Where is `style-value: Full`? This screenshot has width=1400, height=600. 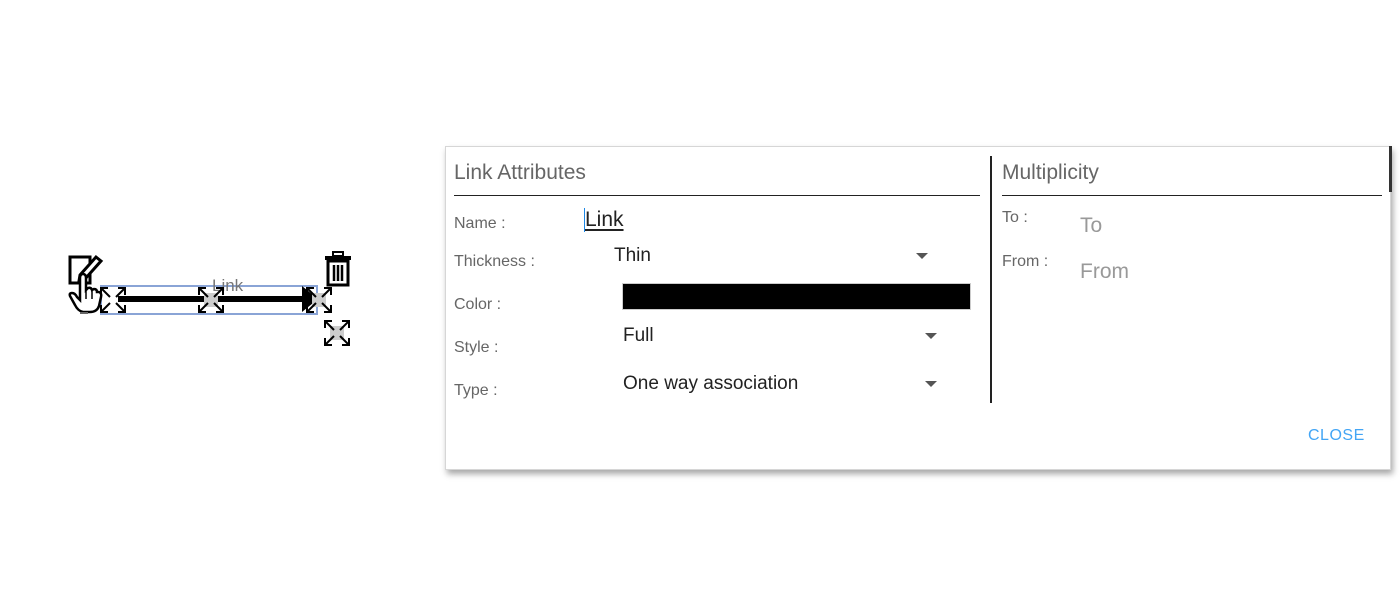
style-value: Full is located at coordinates (638, 335).